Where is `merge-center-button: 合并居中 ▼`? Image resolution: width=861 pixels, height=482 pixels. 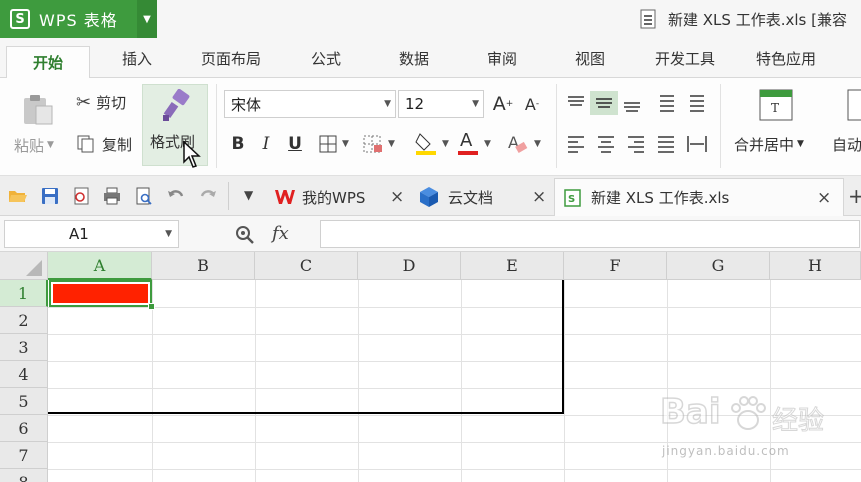 merge-center-button: 合并居中 ▼ is located at coordinates (769, 144).